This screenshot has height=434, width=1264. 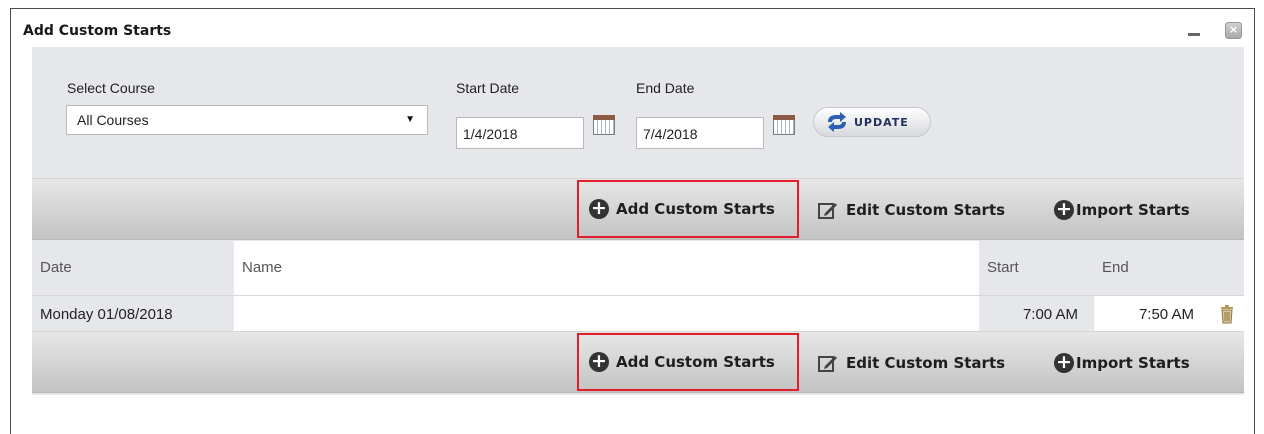 What do you see at coordinates (1233, 30) in the screenshot?
I see `close-icon: ×` at bounding box center [1233, 30].